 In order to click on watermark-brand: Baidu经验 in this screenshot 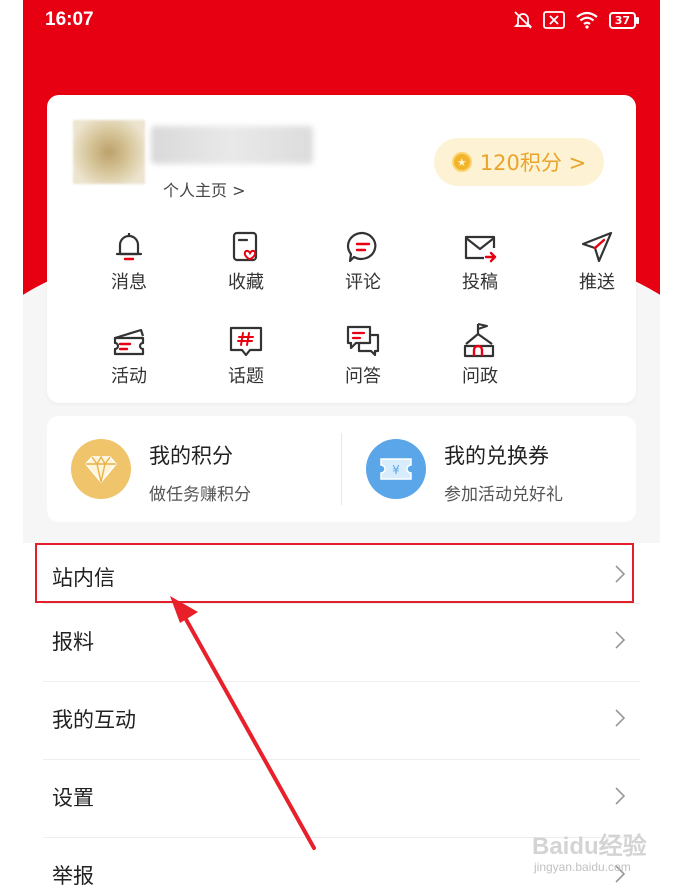, I will do `click(589, 846)`.